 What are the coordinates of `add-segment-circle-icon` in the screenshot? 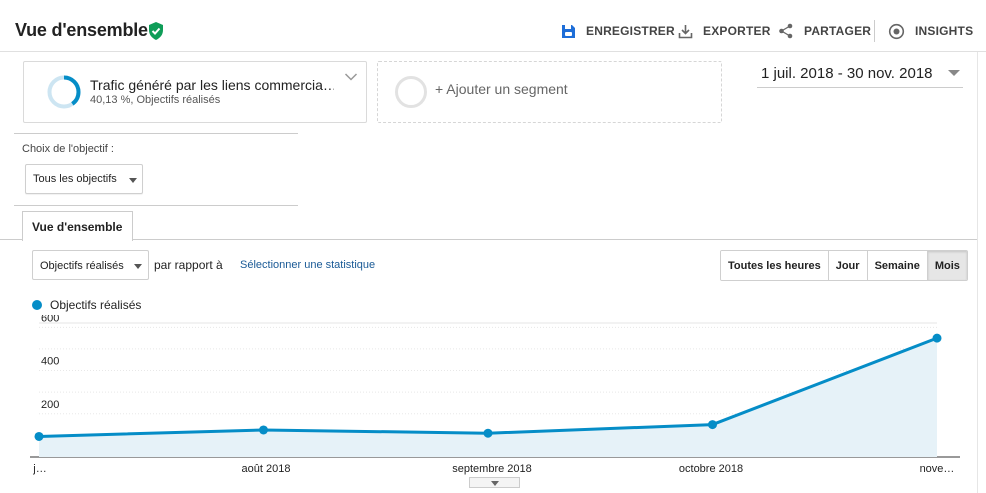 It's located at (411, 92).